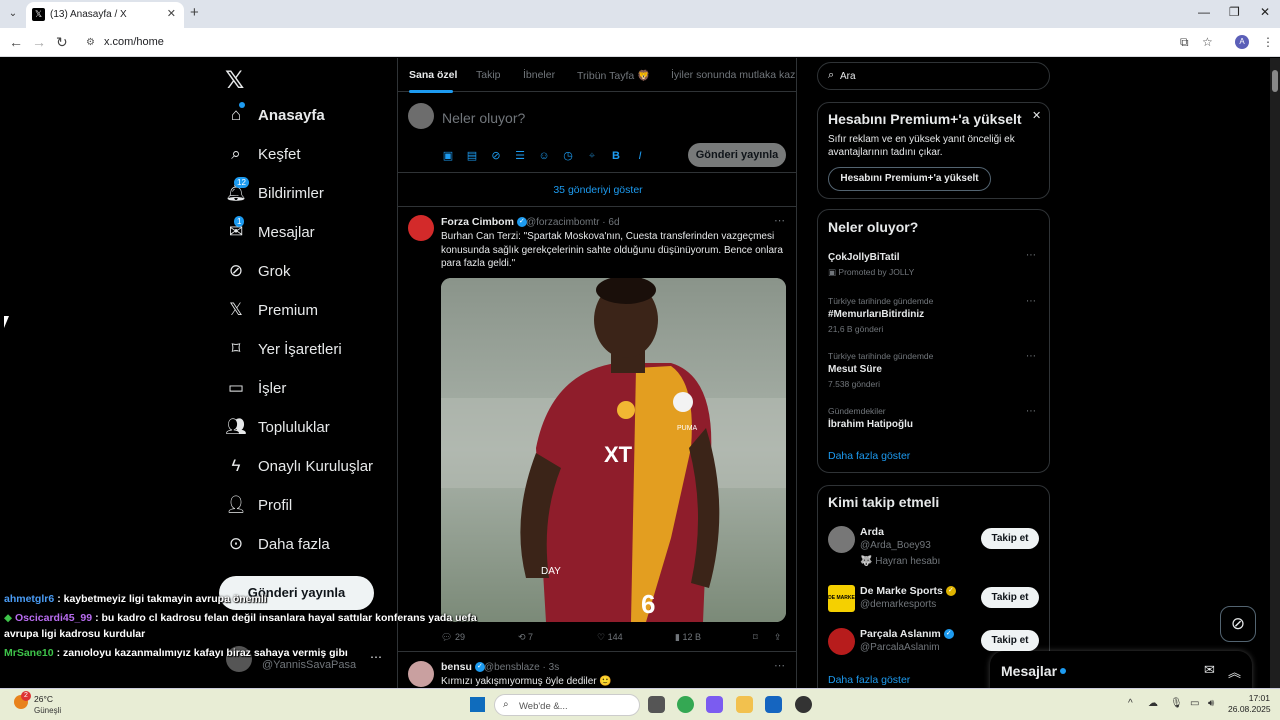 Image resolution: width=1280 pixels, height=720 pixels. What do you see at coordinates (1121, 669) in the screenshot?
I see `messages-drawer: Mesajlar ✉ ︽` at bounding box center [1121, 669].